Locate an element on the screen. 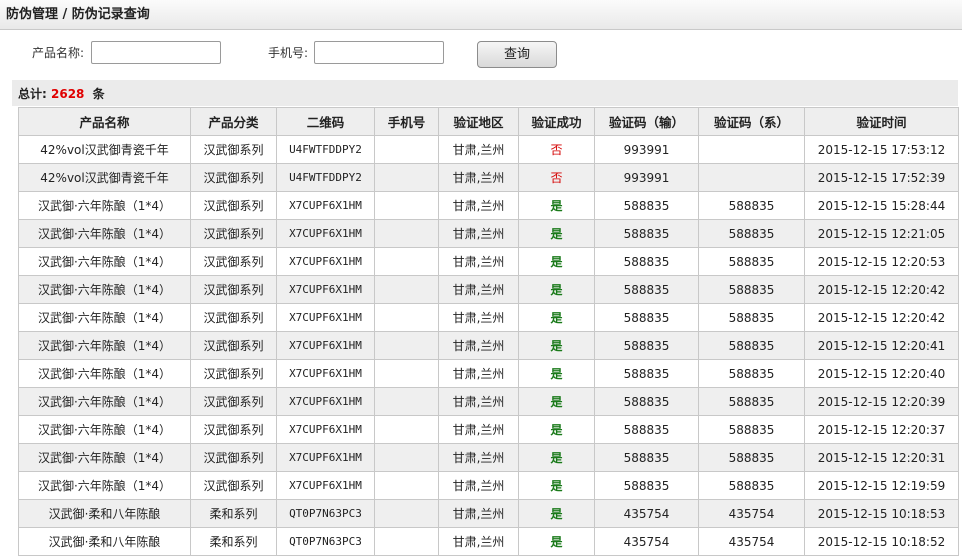 This screenshot has width=962, height=559. total-unit: 条 is located at coordinates (98, 94).